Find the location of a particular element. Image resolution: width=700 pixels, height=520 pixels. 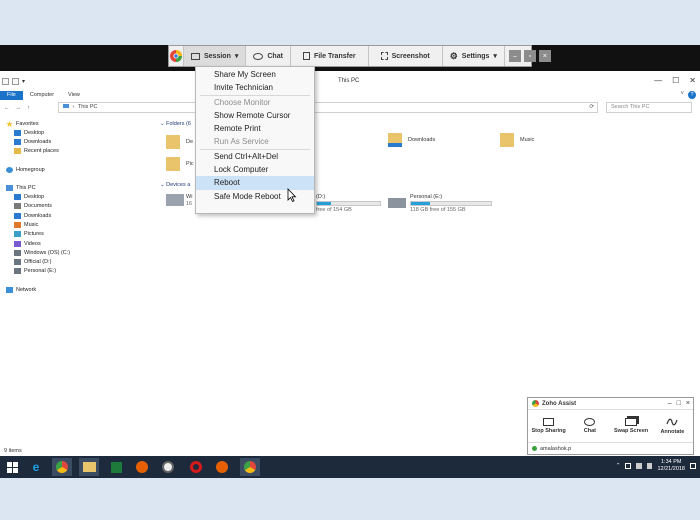

opera-icon is located at coordinates (196, 467).